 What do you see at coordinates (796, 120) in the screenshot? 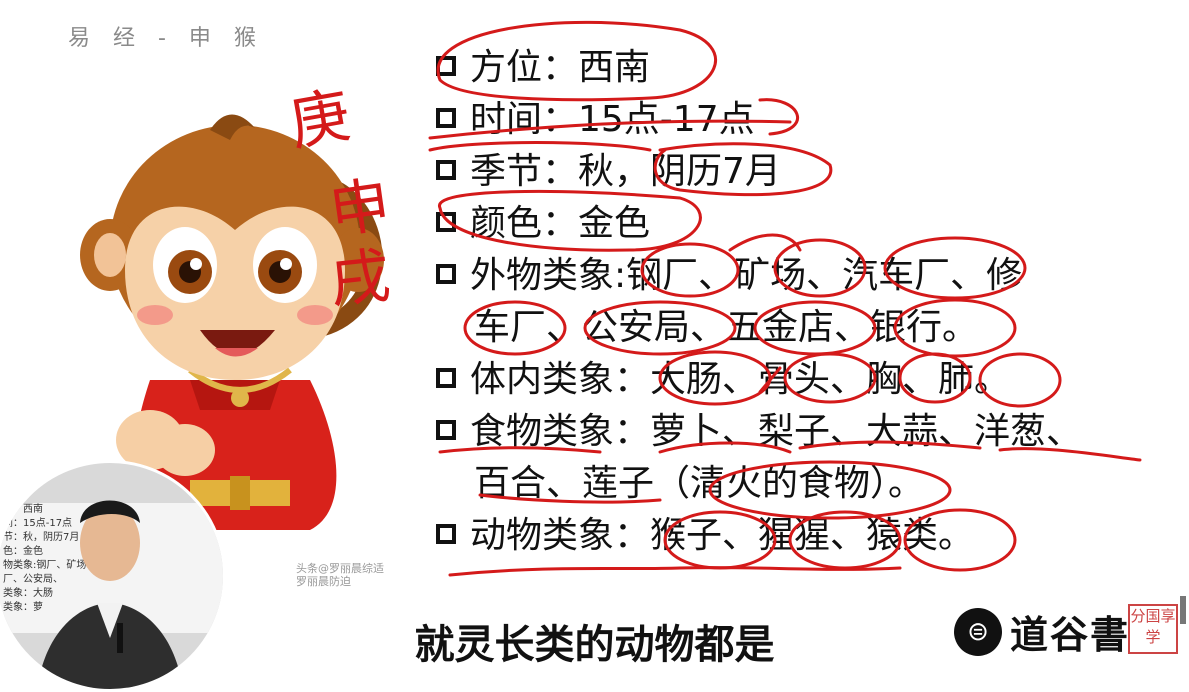
I see `list-item-time: 时间：15点-17点` at bounding box center [796, 120].